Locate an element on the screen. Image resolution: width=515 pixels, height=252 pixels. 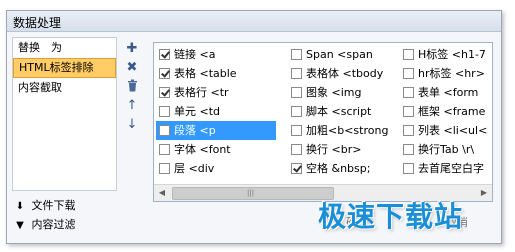
tag-option-label: 加粗<b<strong is located at coordinates (347, 130).